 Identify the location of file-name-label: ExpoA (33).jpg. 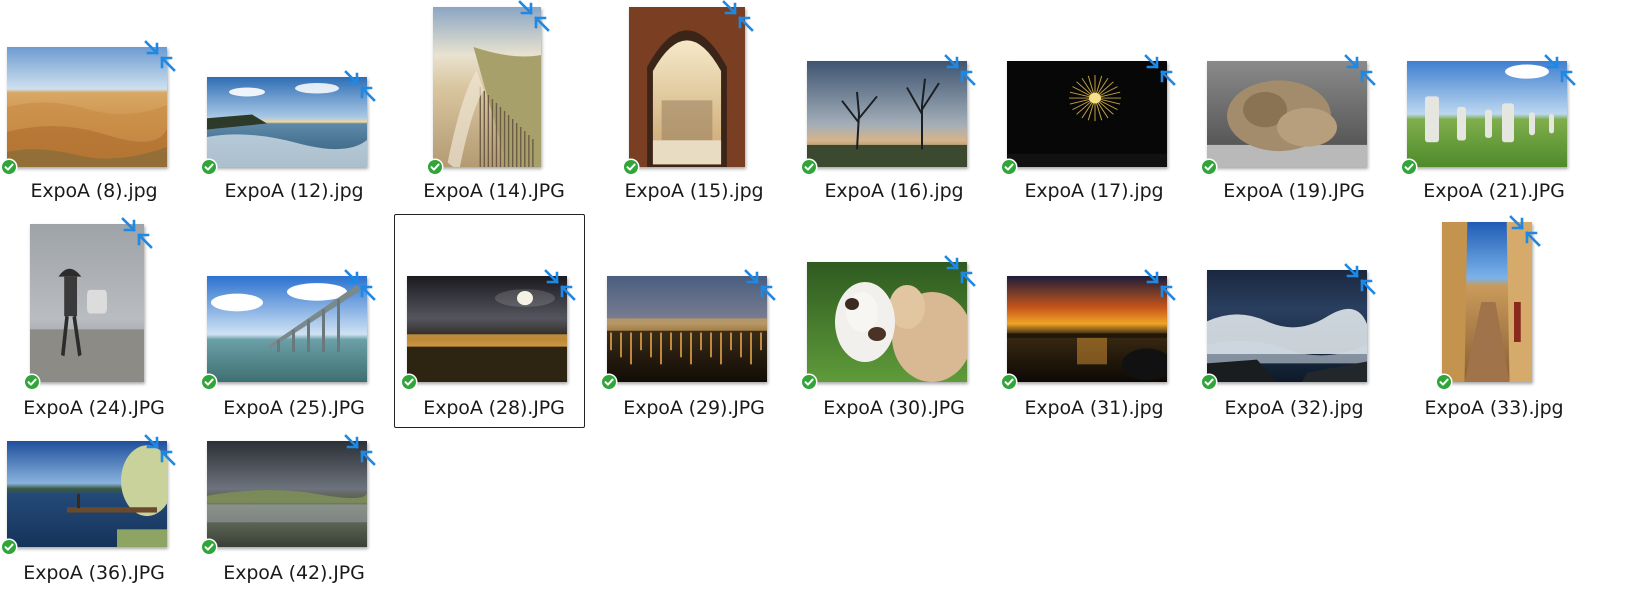
(1494, 408).